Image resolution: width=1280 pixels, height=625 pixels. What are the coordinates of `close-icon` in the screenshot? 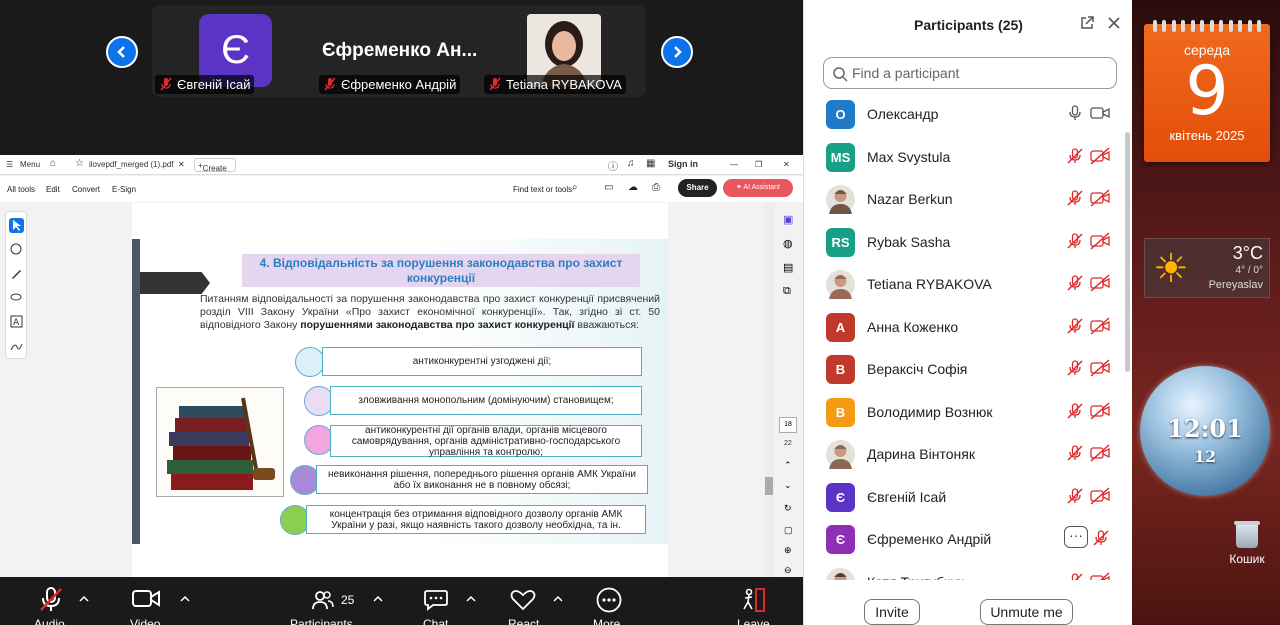 It's located at (1114, 23).